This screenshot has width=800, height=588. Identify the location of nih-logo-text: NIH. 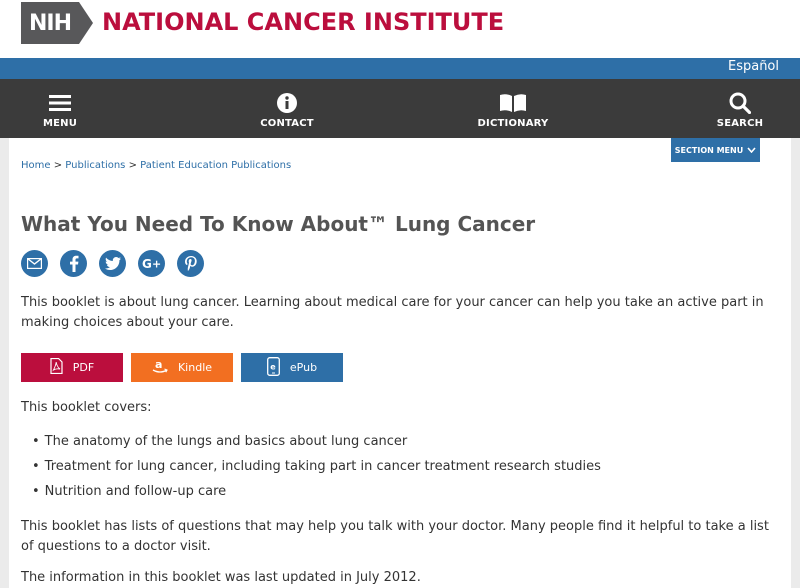
(50, 23).